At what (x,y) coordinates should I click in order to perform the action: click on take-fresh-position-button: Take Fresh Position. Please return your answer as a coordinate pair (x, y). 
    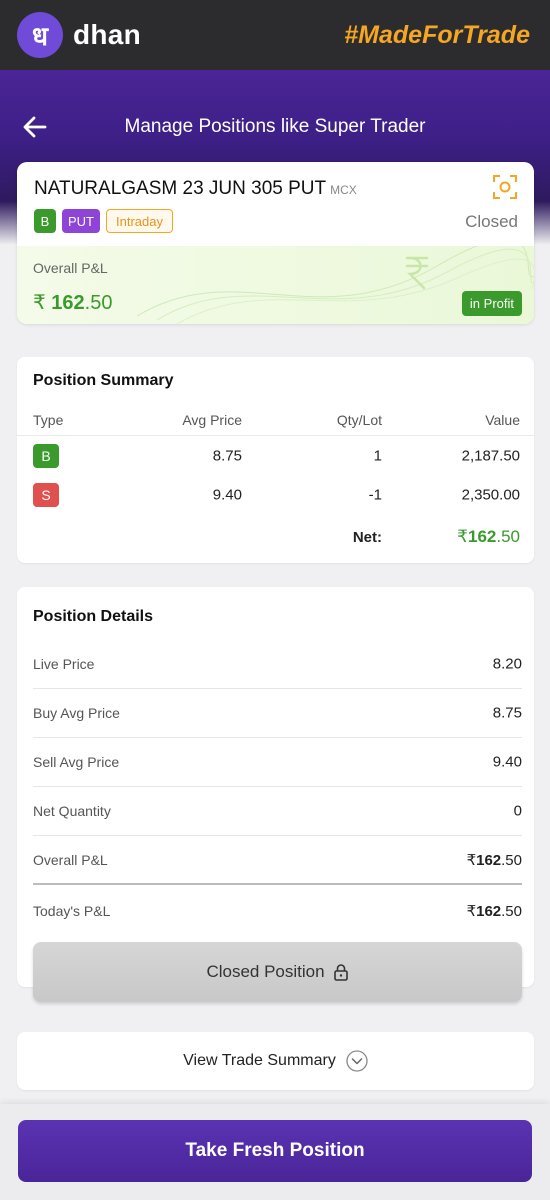
    Looking at the image, I should click on (275, 1151).